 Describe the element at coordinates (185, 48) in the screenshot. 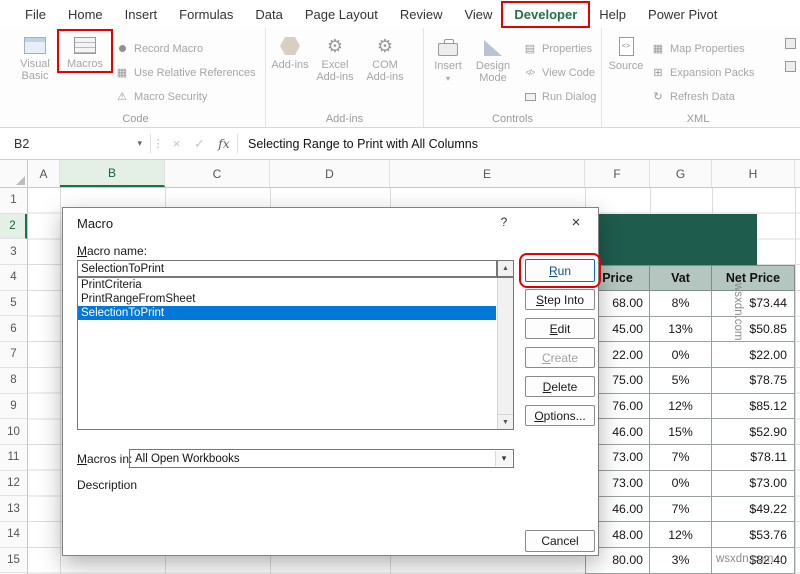

I see `record-macro-button: Record Macro` at that location.